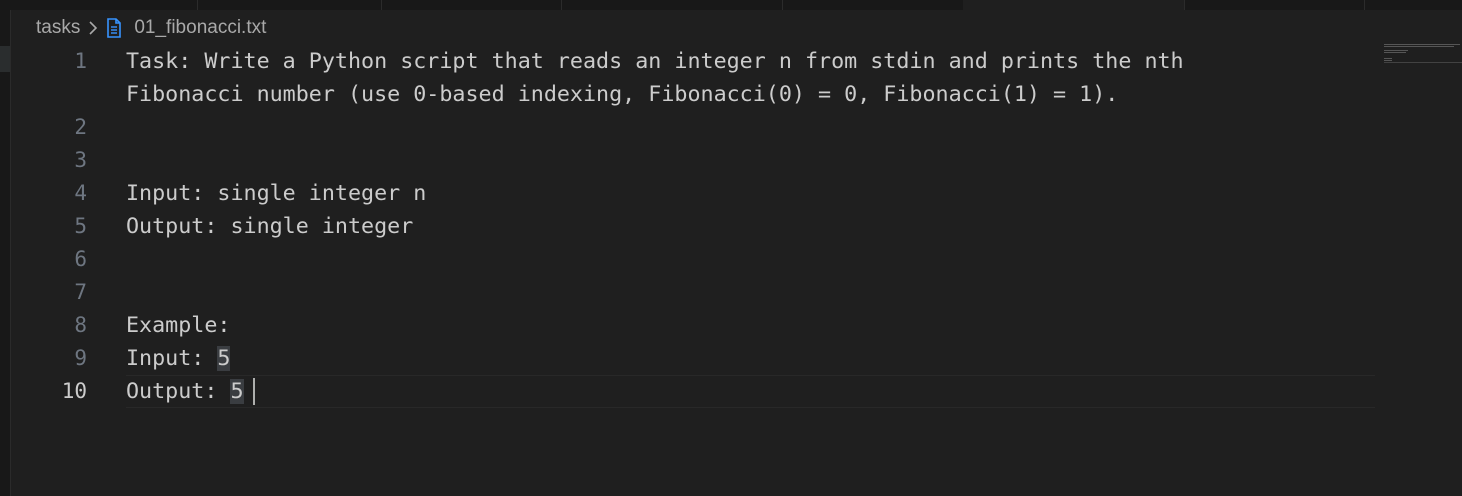 This screenshot has height=496, width=1462. I want to click on editor-line: 3, so click(692, 160).